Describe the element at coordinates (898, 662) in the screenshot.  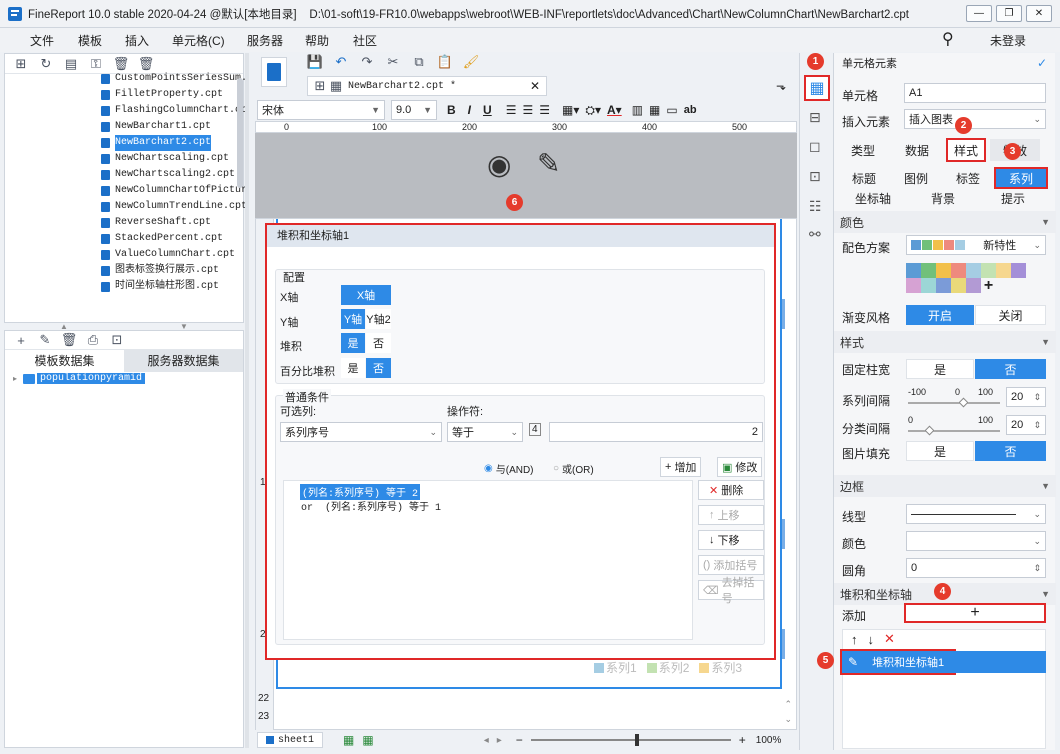
I see `stack-axis-item: ✎ 堆积和坐标轴1` at that location.